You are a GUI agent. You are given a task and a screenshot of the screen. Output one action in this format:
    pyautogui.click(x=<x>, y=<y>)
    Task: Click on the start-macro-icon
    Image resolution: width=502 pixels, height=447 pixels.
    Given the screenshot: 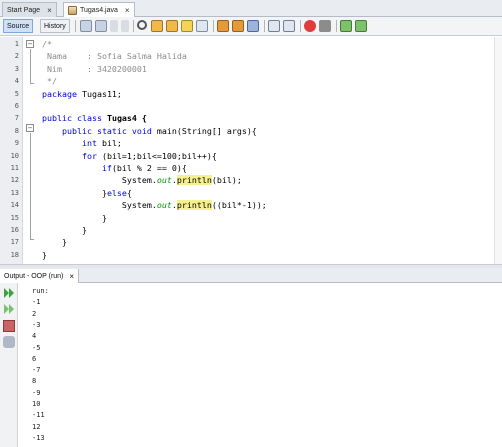 What is the action you would take?
    pyautogui.click(x=310, y=26)
    